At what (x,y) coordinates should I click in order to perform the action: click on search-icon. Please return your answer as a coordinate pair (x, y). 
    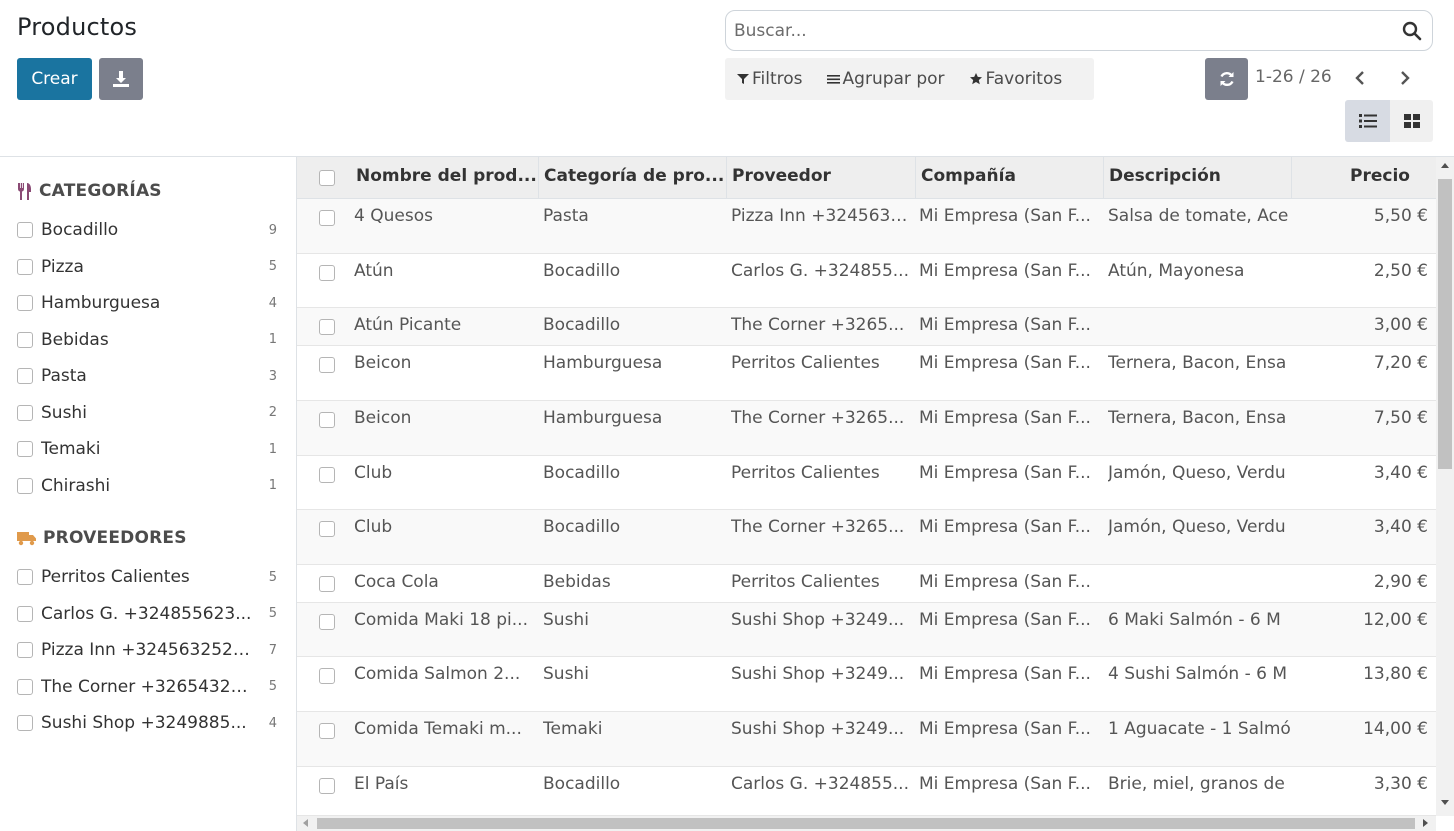
    Looking at the image, I should click on (1412, 31).